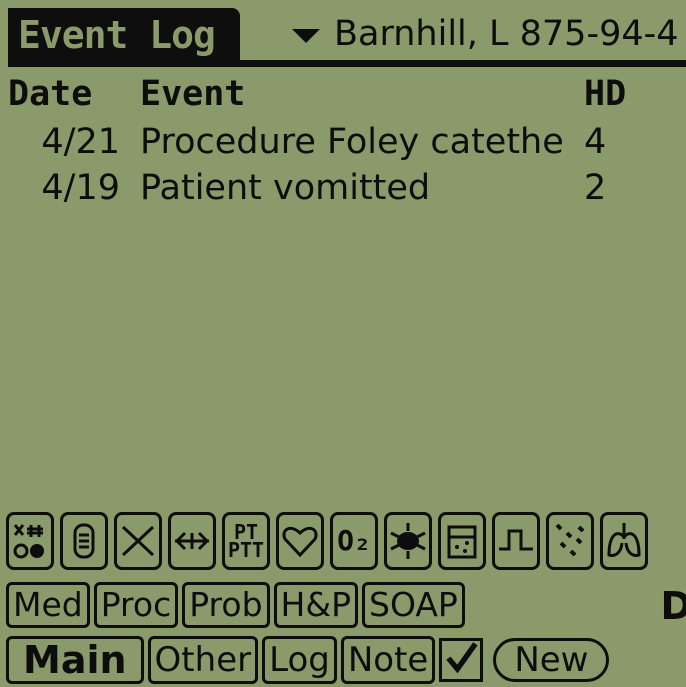 The width and height of the screenshot is (686, 687). Describe the element at coordinates (605, 94) in the screenshot. I see `column-hd-header: HD` at that location.